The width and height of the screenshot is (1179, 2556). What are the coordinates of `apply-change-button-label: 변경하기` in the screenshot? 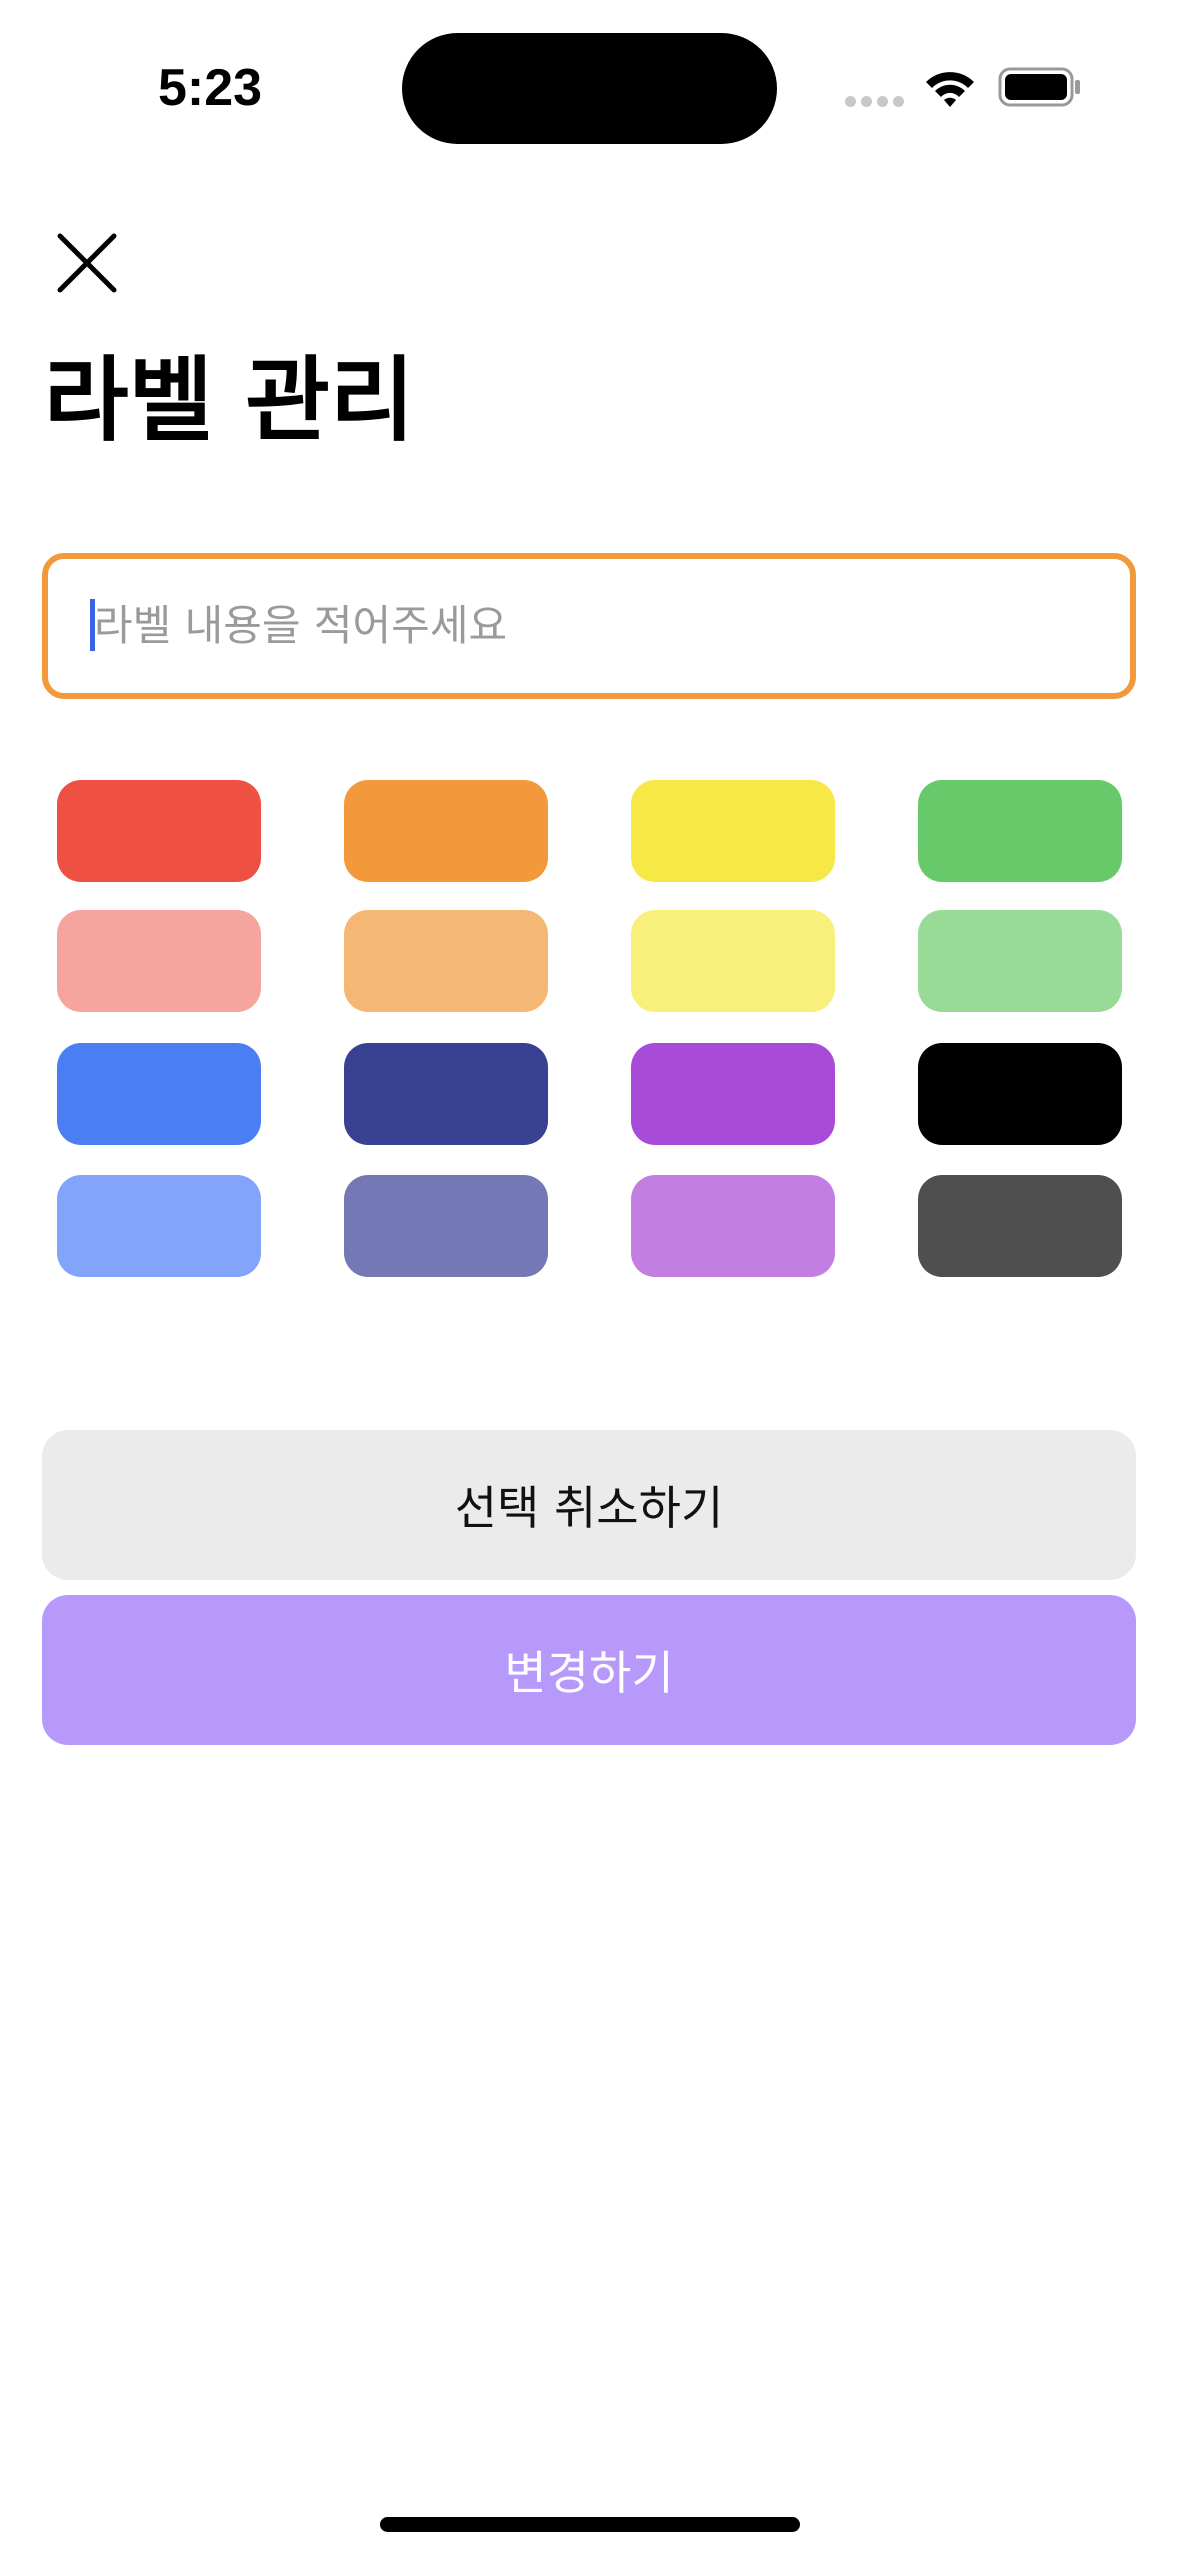 It's located at (589, 1673).